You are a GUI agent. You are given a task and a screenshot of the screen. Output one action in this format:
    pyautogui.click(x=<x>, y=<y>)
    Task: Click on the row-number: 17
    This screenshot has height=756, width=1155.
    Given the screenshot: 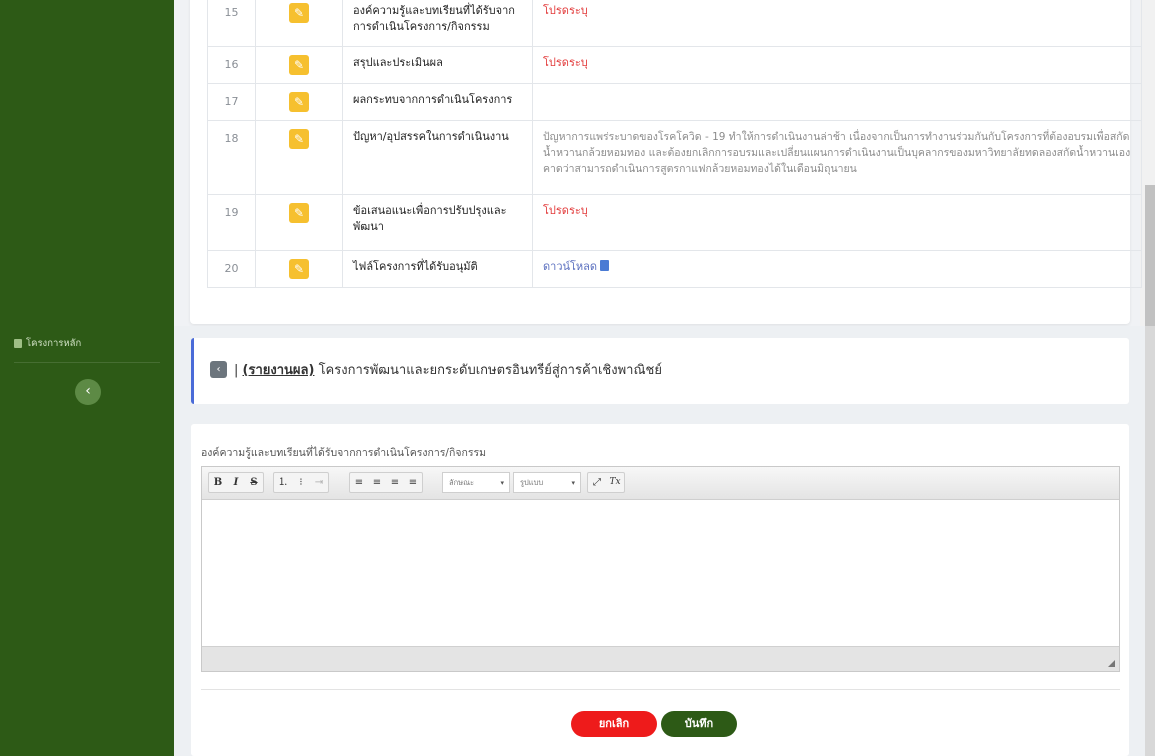 What is the action you would take?
    pyautogui.click(x=231, y=102)
    